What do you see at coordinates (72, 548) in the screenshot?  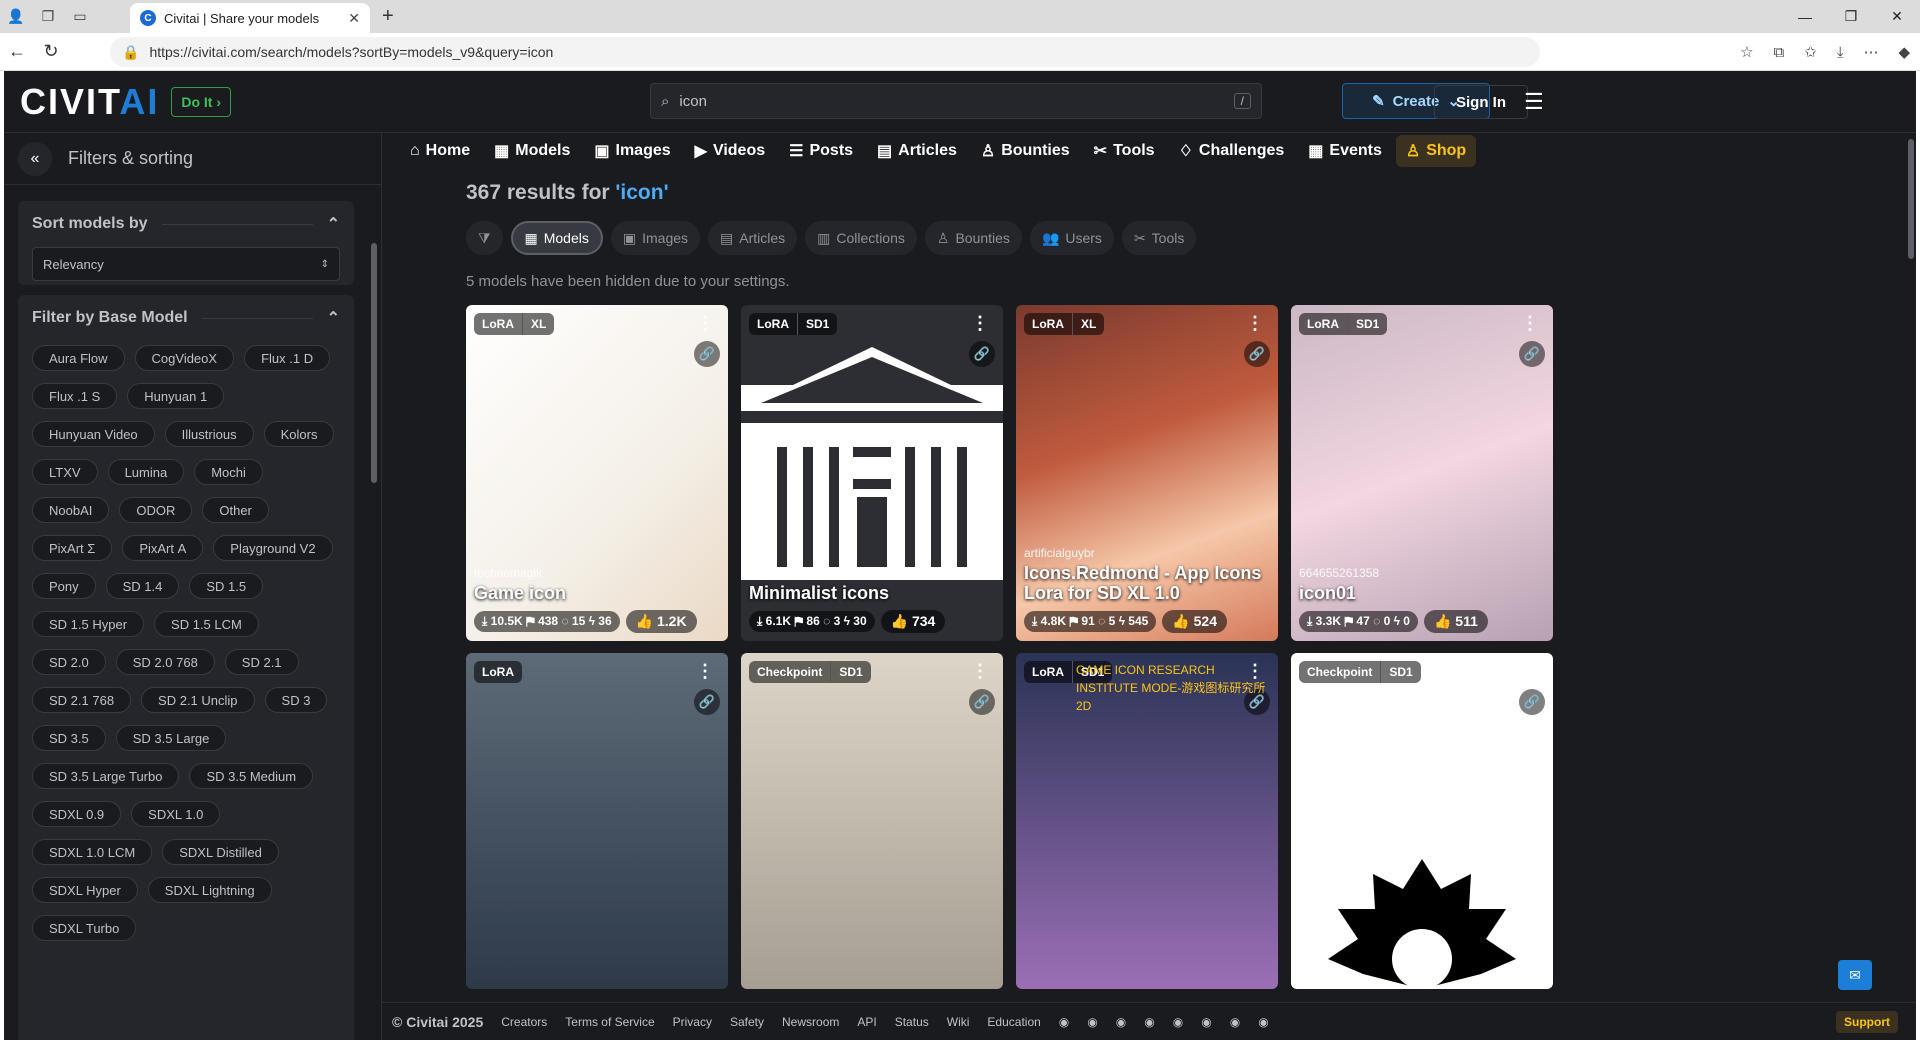 I see `base-model-chip: PixArt Σ` at bounding box center [72, 548].